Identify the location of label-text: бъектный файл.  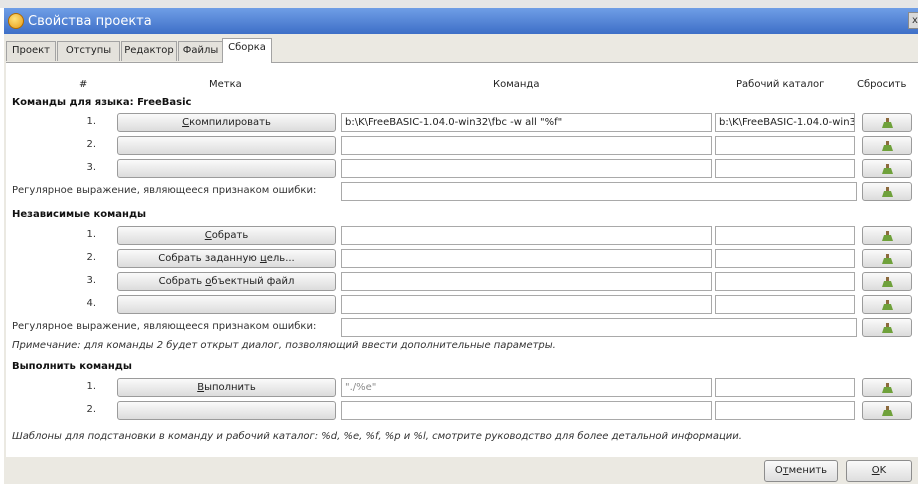
(253, 281).